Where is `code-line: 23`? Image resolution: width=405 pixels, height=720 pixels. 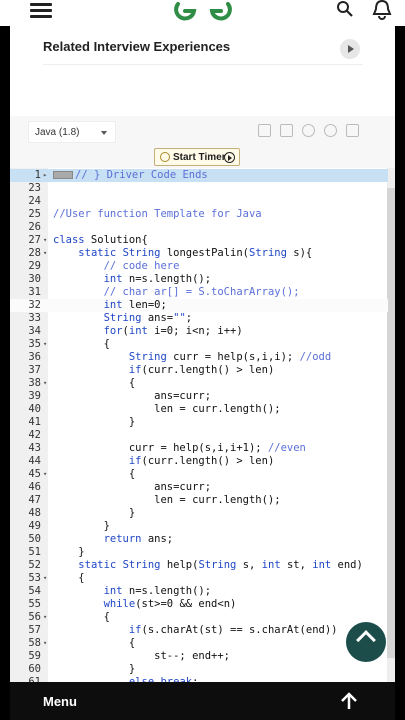
code-line: 23 is located at coordinates (199, 188).